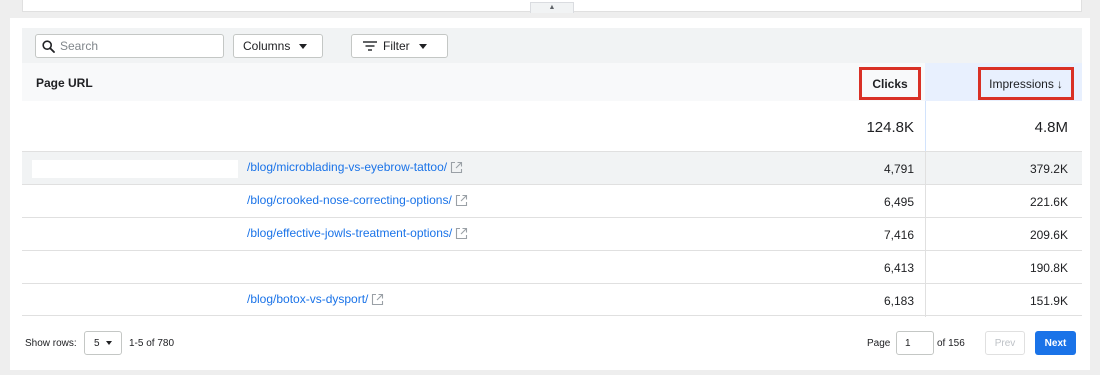 The height and width of the screenshot is (375, 1100). What do you see at coordinates (347, 167) in the screenshot?
I see `page-url-text: /blog/microblading-vs-eyebrow-tattoo/` at bounding box center [347, 167].